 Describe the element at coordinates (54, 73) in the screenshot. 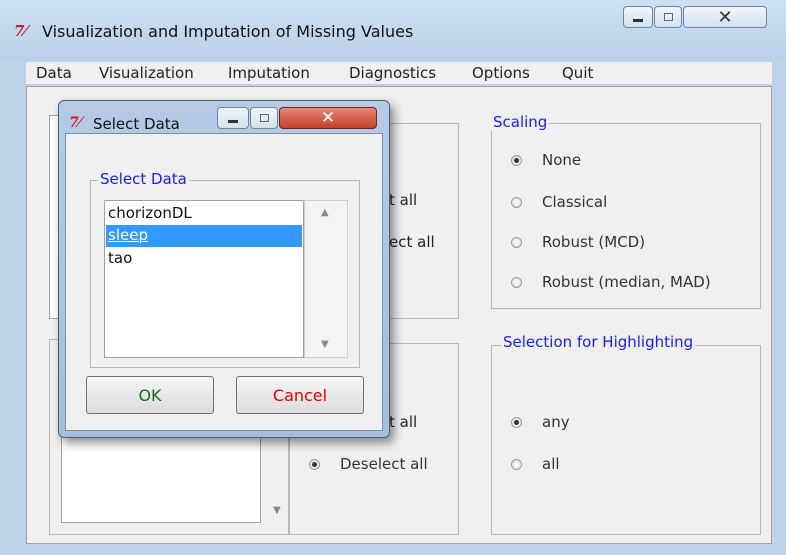

I see `menu-data: Data` at that location.